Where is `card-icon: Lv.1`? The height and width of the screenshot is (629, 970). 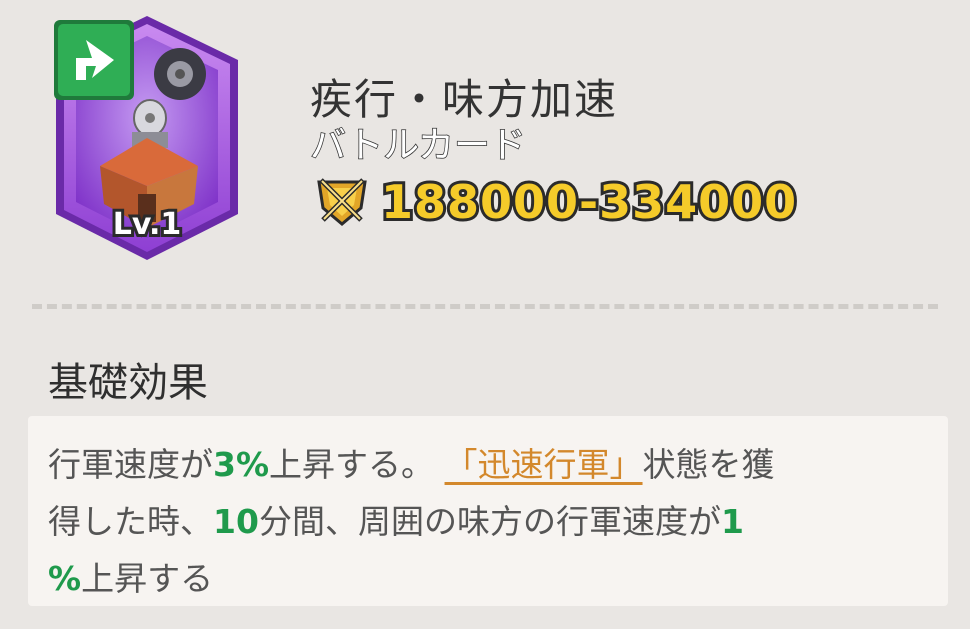 card-icon: Lv.1 is located at coordinates (146, 138).